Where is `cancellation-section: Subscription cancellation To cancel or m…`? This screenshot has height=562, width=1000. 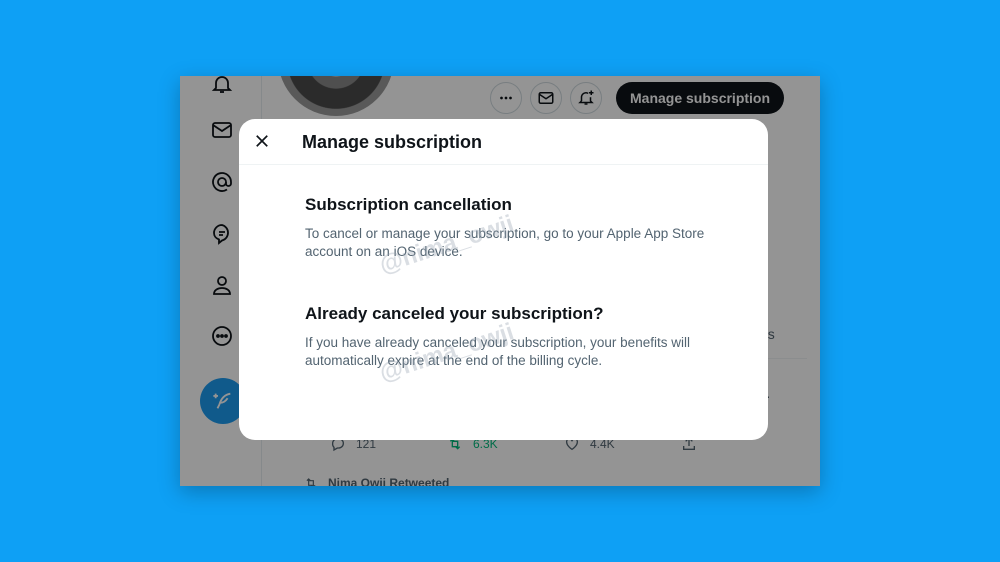
cancellation-section: Subscription cancellation To cancel or m… is located at coordinates (515, 228).